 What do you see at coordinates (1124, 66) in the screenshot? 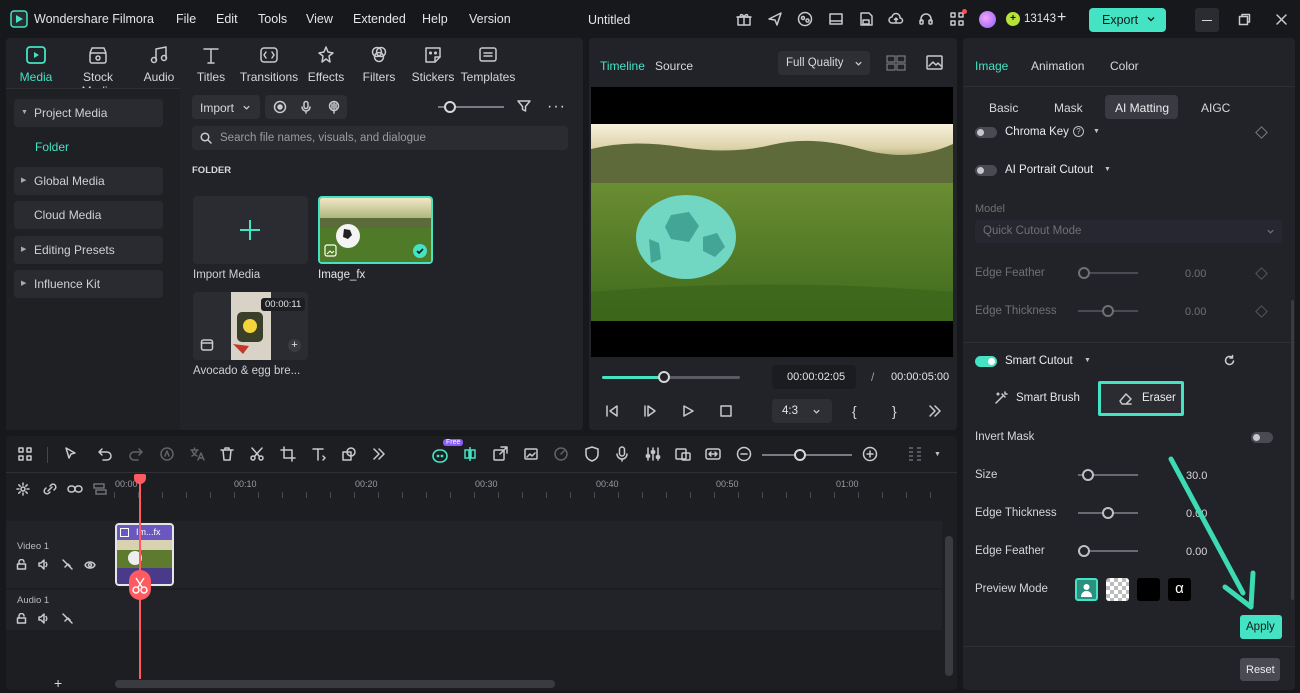
I see `tab-color: Color` at bounding box center [1124, 66].